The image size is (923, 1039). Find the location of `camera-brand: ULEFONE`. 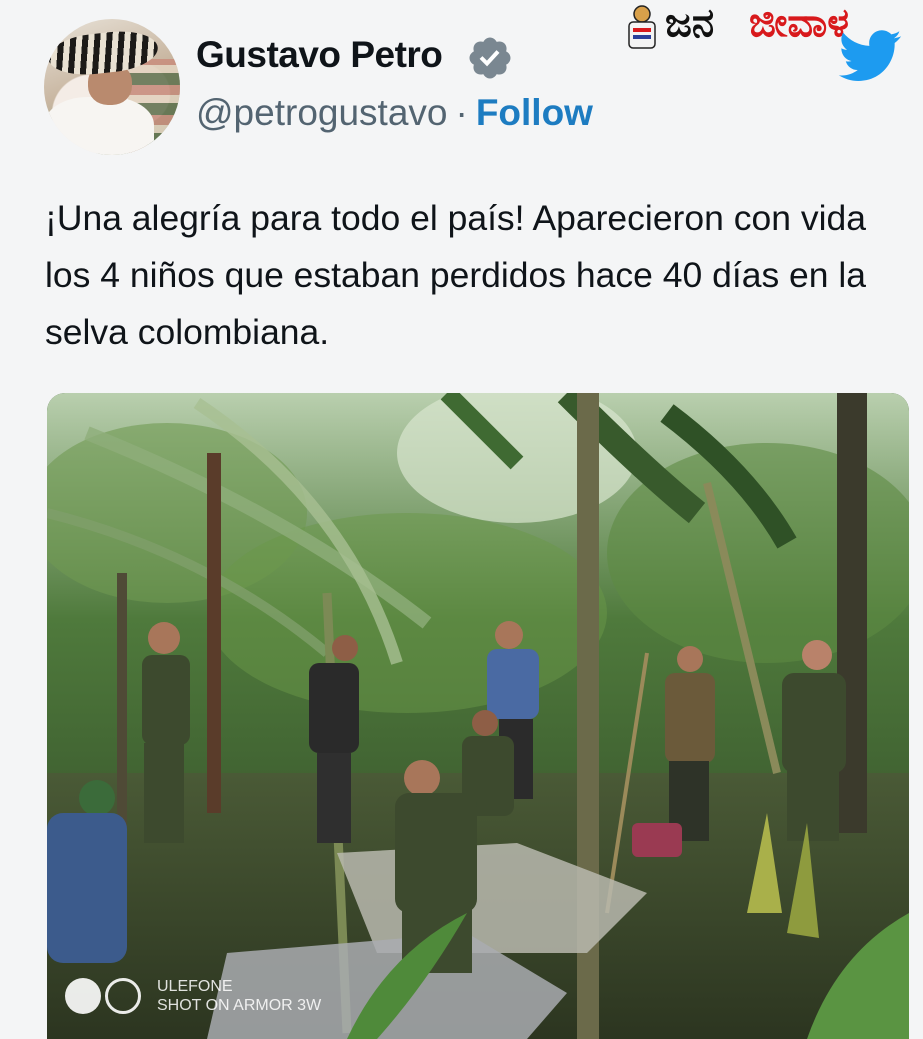

camera-brand: ULEFONE is located at coordinates (195, 986).